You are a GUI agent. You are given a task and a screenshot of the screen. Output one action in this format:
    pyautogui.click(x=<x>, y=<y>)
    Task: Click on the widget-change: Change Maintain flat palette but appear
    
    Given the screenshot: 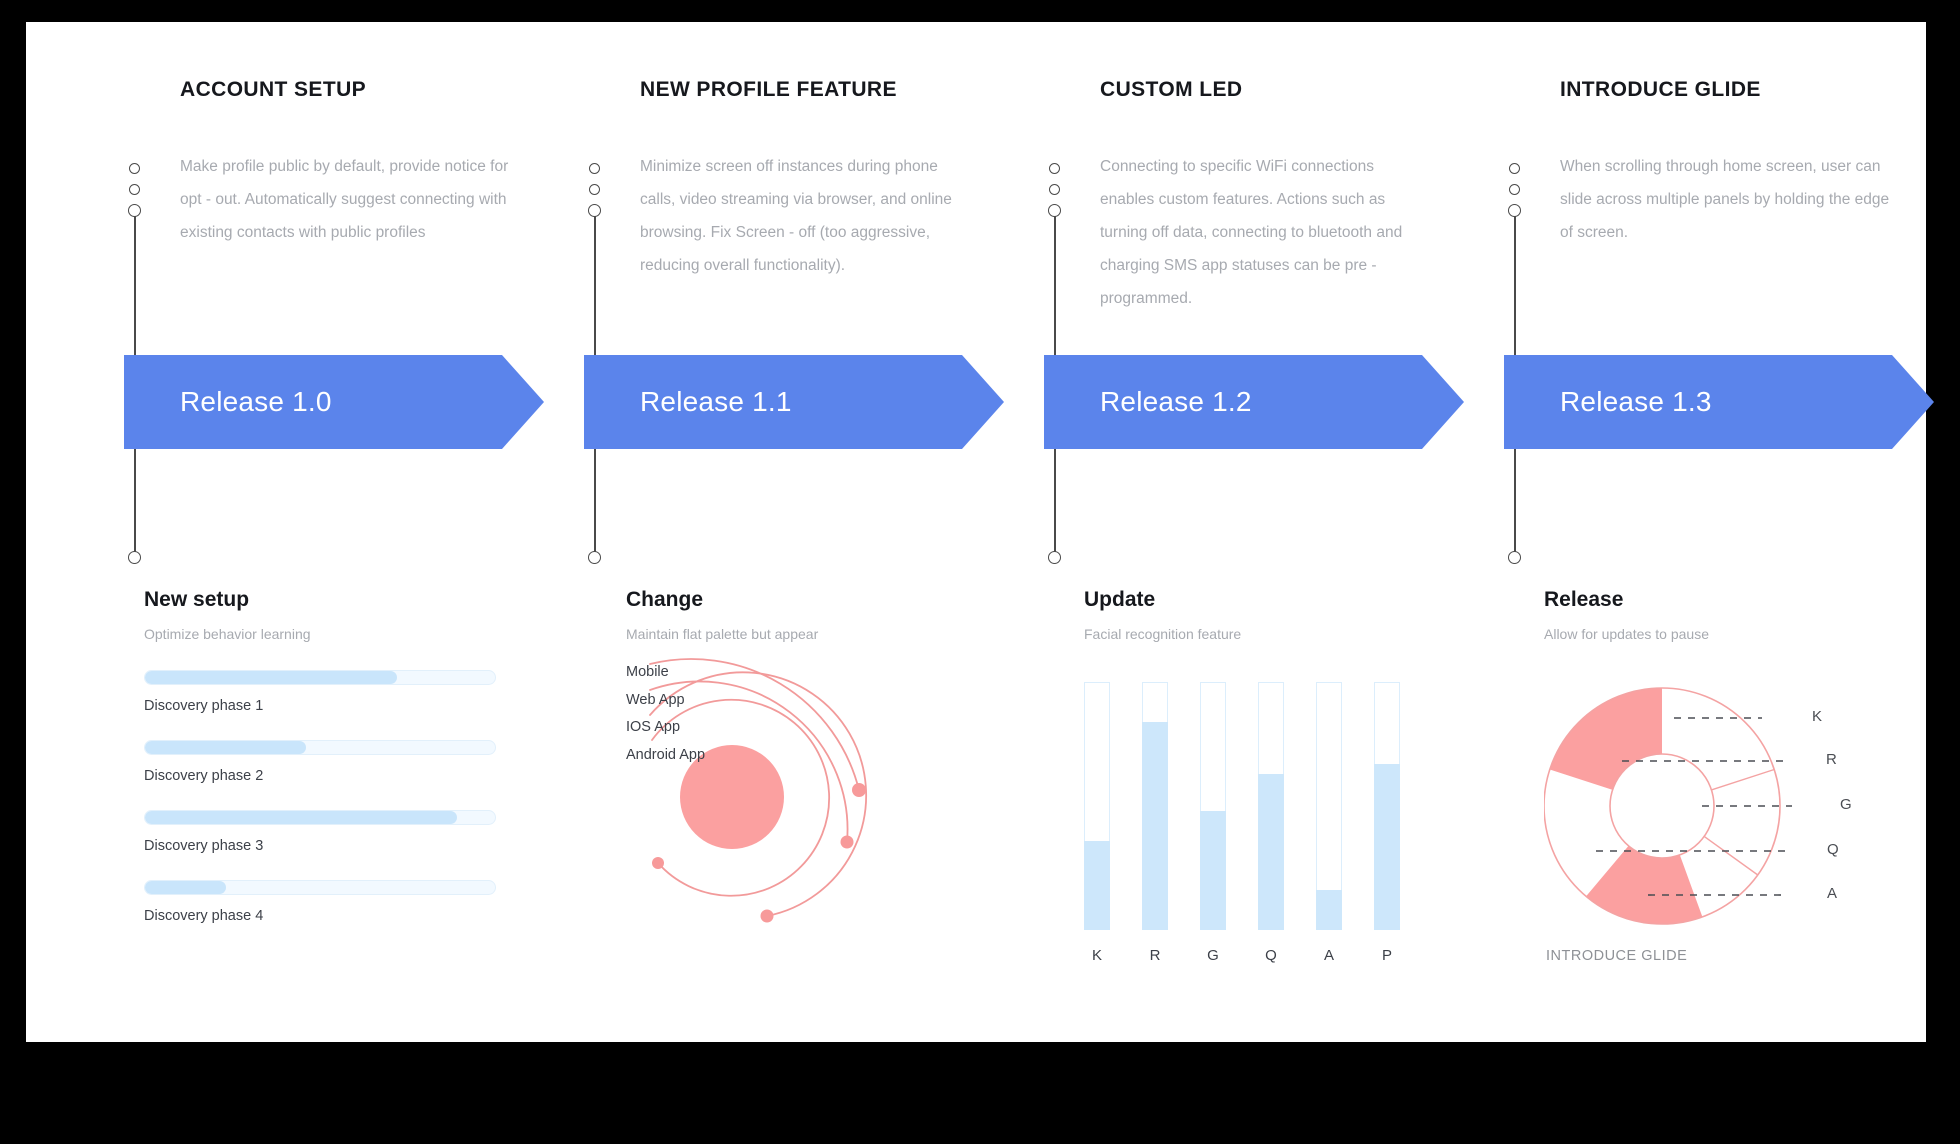 What is the action you would take?
    pyautogui.click(x=796, y=806)
    